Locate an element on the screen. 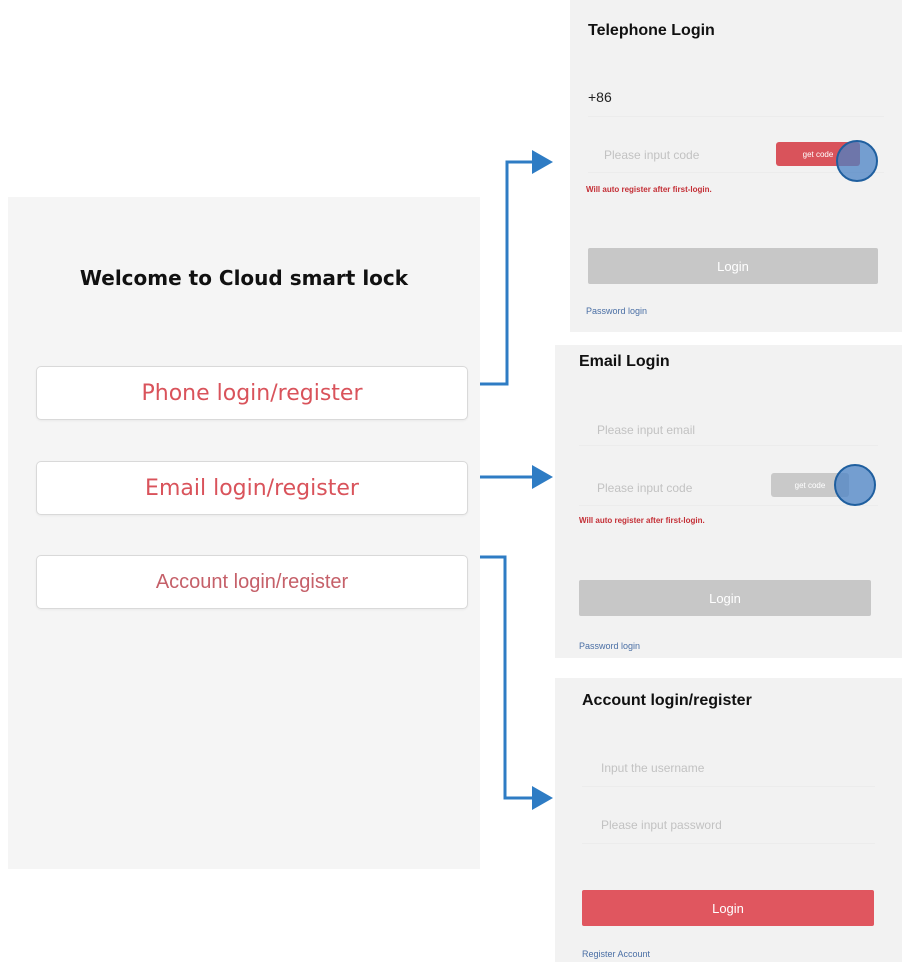 The height and width of the screenshot is (962, 902). phone-arrow is located at coordinates (516, 268).